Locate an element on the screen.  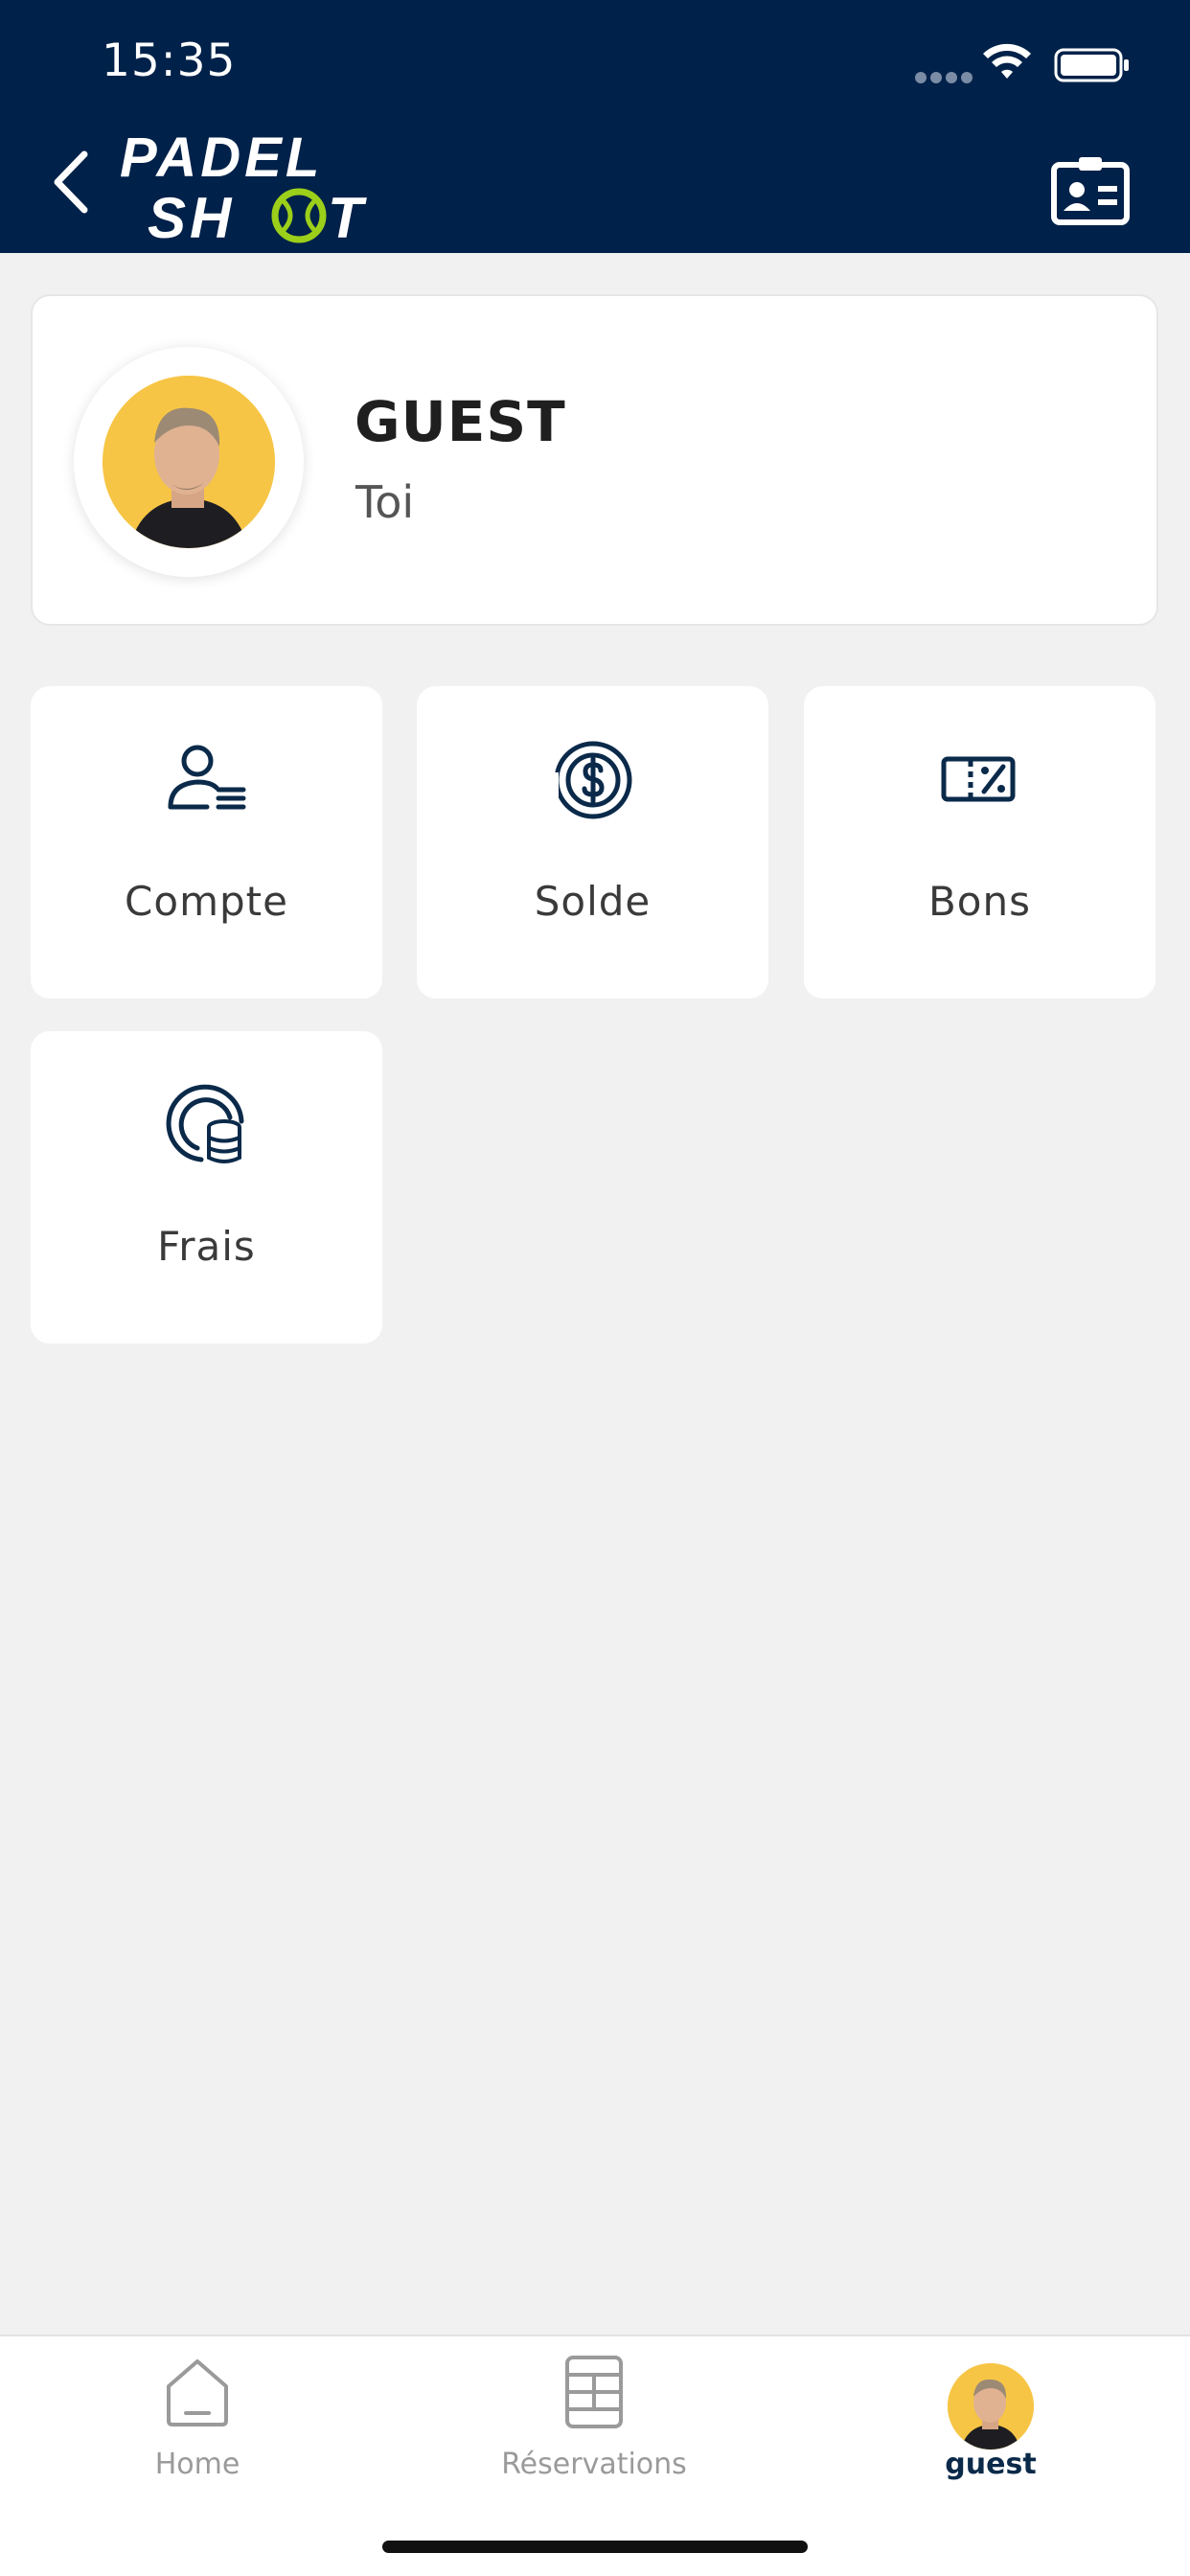
avatar is located at coordinates (189, 462).